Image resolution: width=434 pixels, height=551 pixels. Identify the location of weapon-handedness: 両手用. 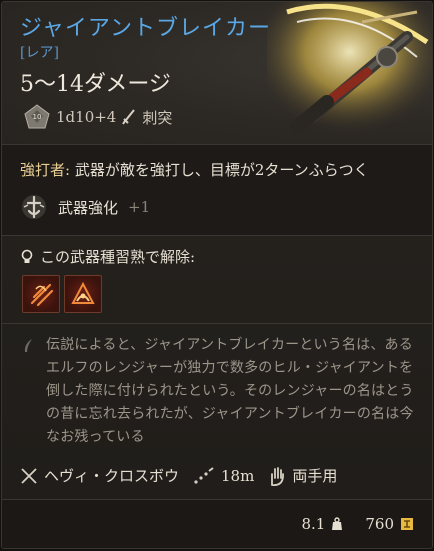
(302, 475).